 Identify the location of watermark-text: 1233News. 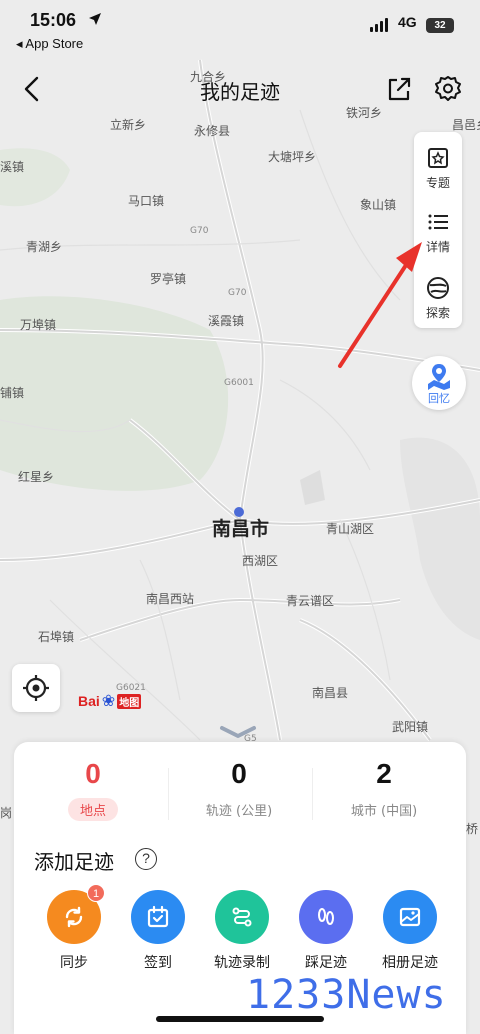
(346, 995).